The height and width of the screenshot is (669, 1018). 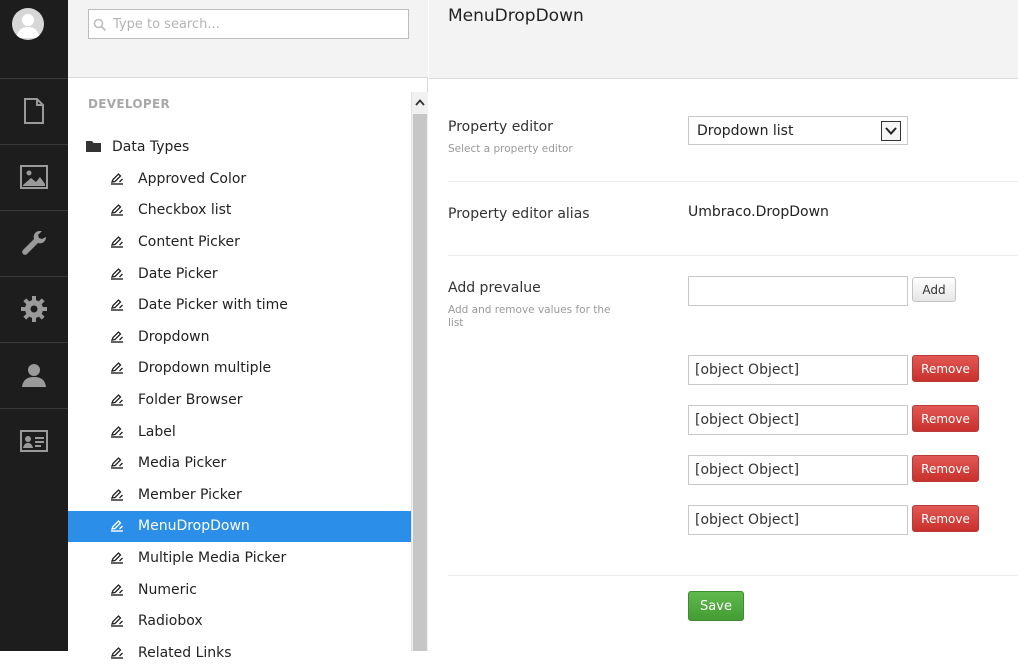 What do you see at coordinates (420, 102) in the screenshot?
I see `scroll-up-arrow-icon` at bounding box center [420, 102].